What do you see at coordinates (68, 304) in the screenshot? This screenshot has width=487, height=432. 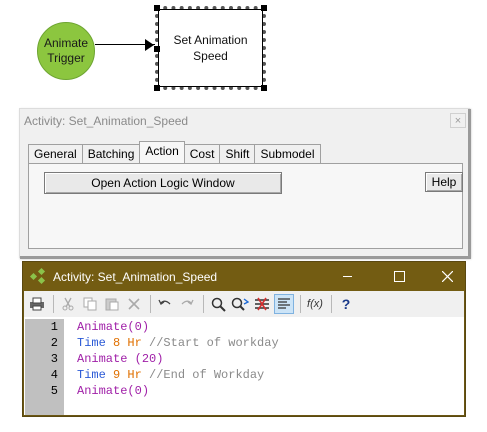 I see `cut-icon` at bounding box center [68, 304].